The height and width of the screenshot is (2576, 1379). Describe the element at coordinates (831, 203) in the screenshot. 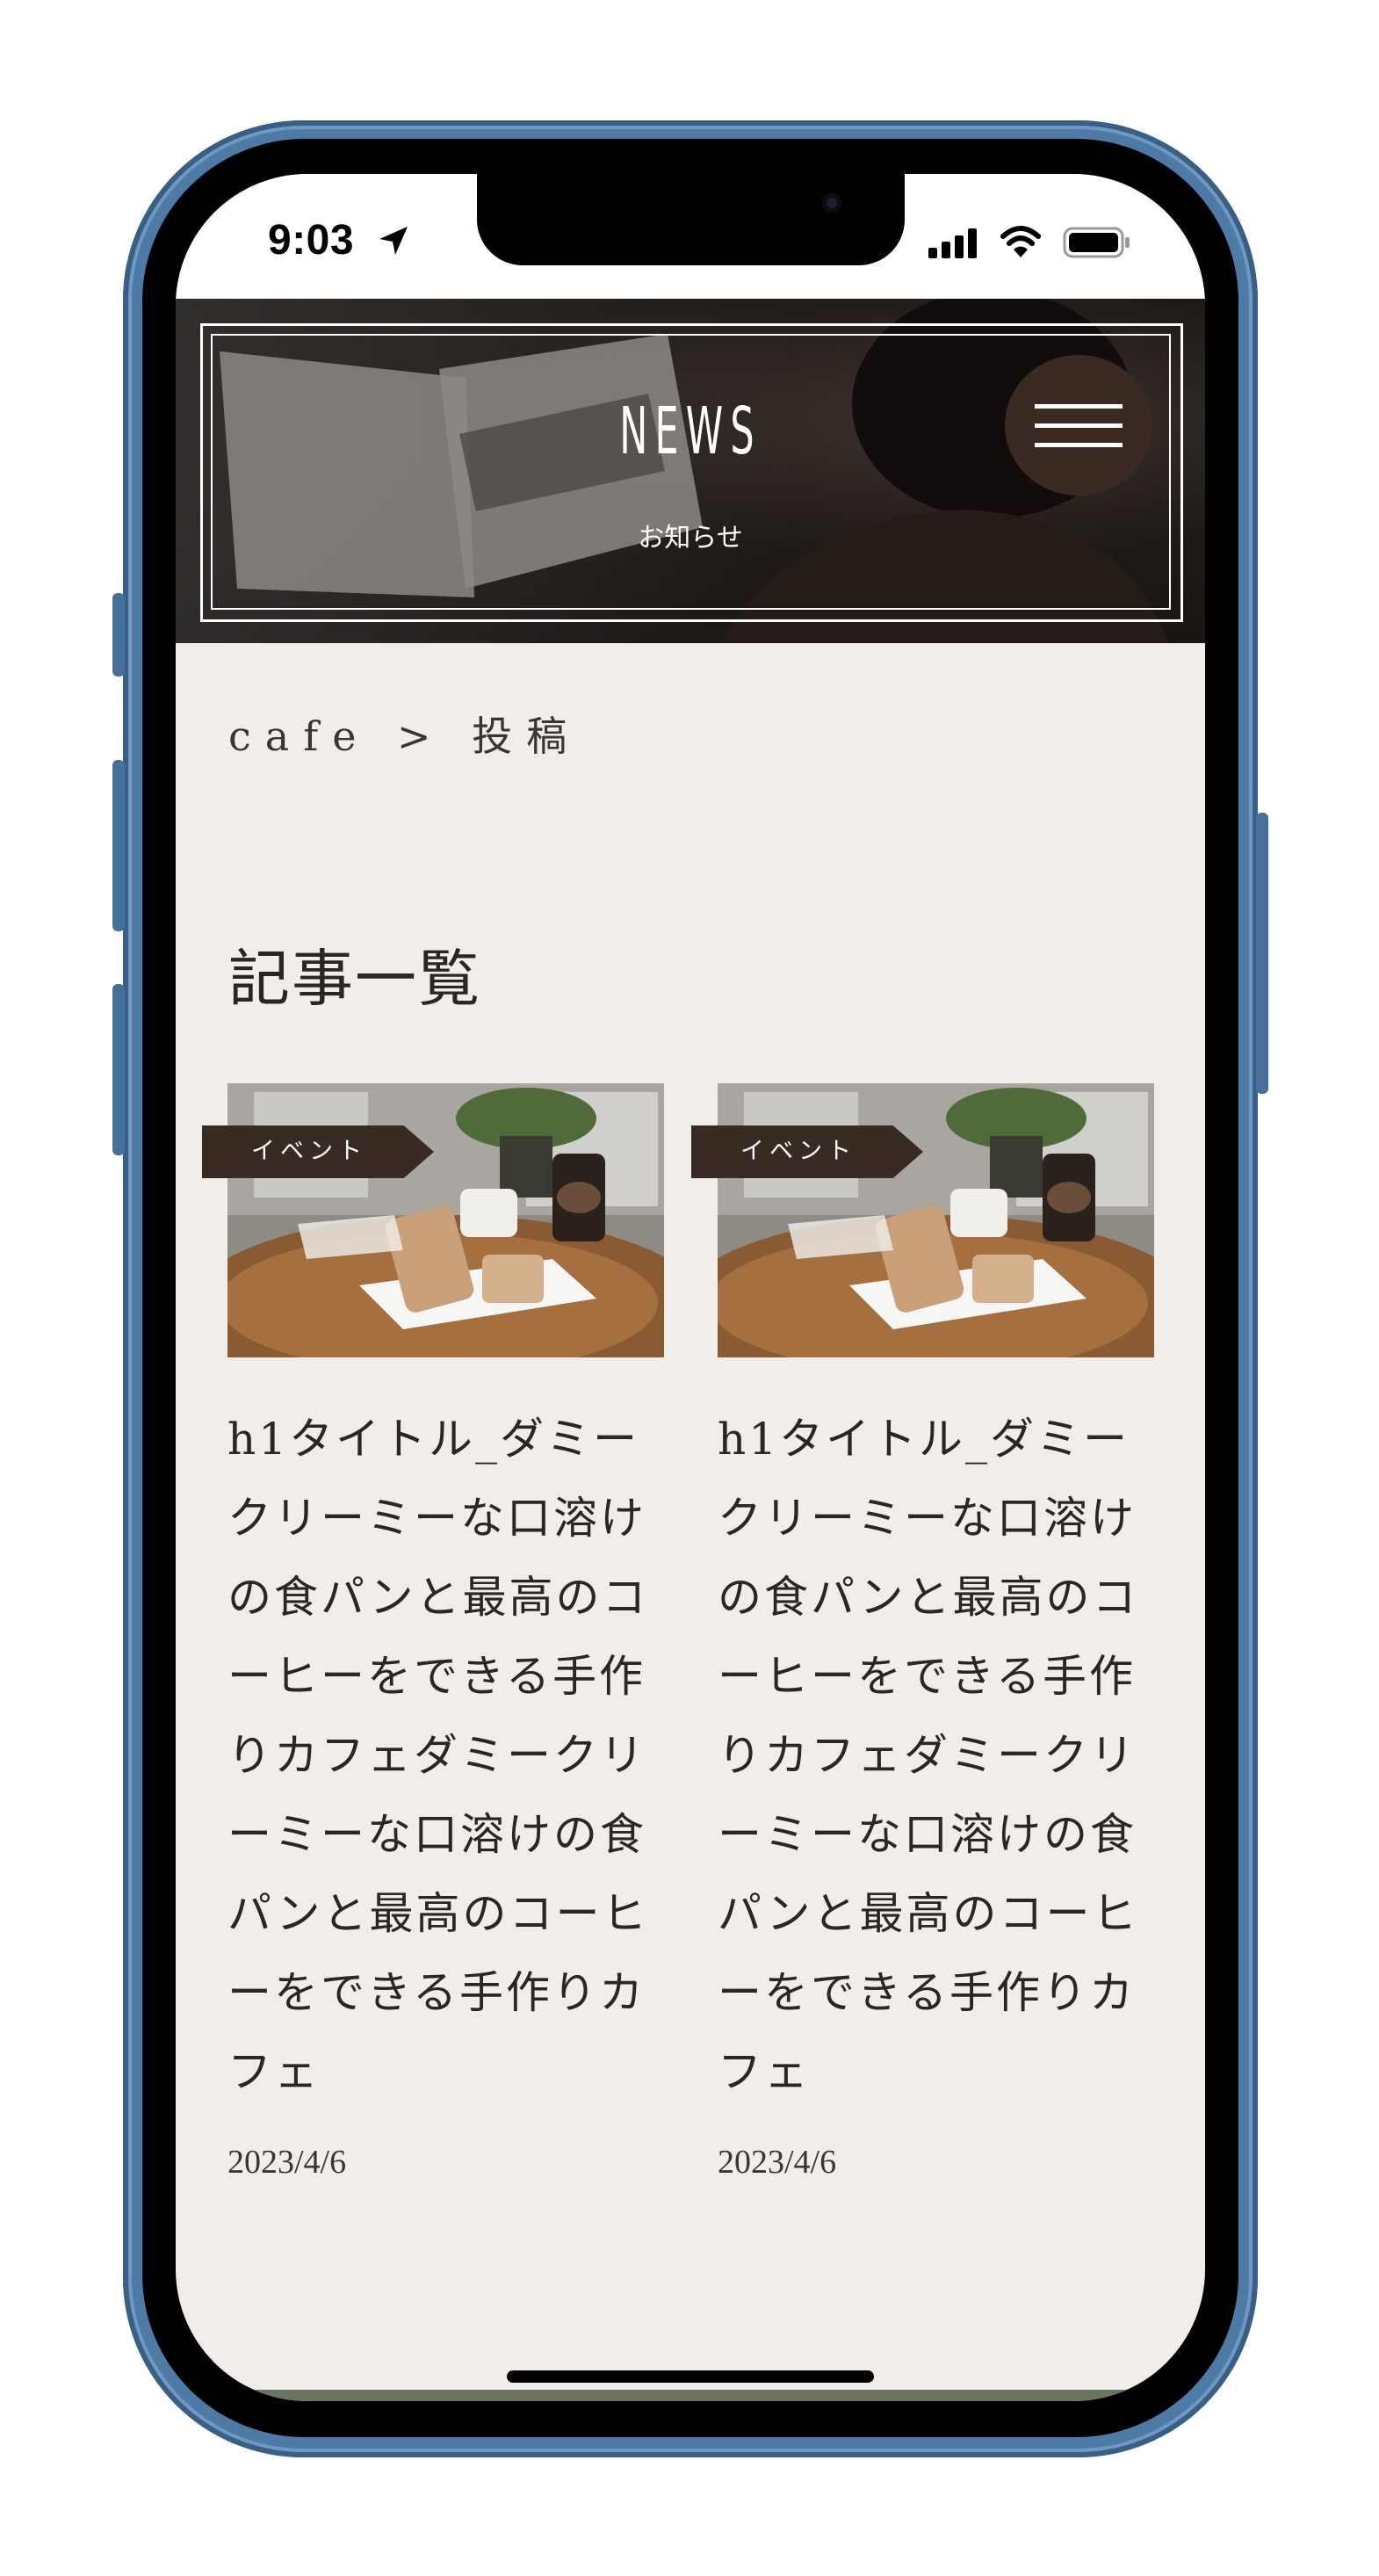

I see `front-camera` at that location.